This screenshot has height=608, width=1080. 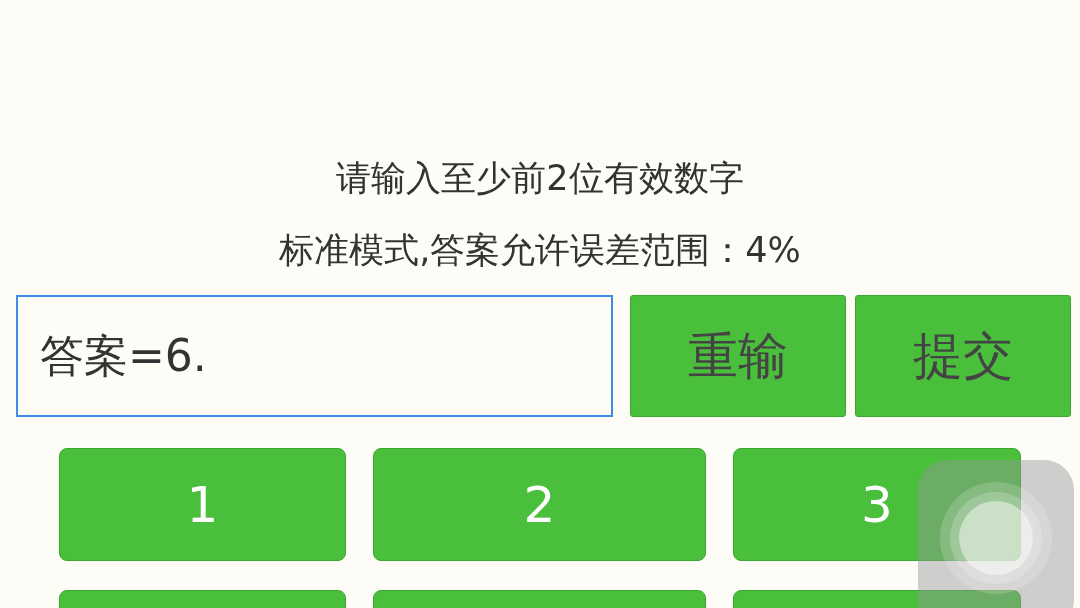 I want to click on keypad-key: 3, so click(x=877, y=504).